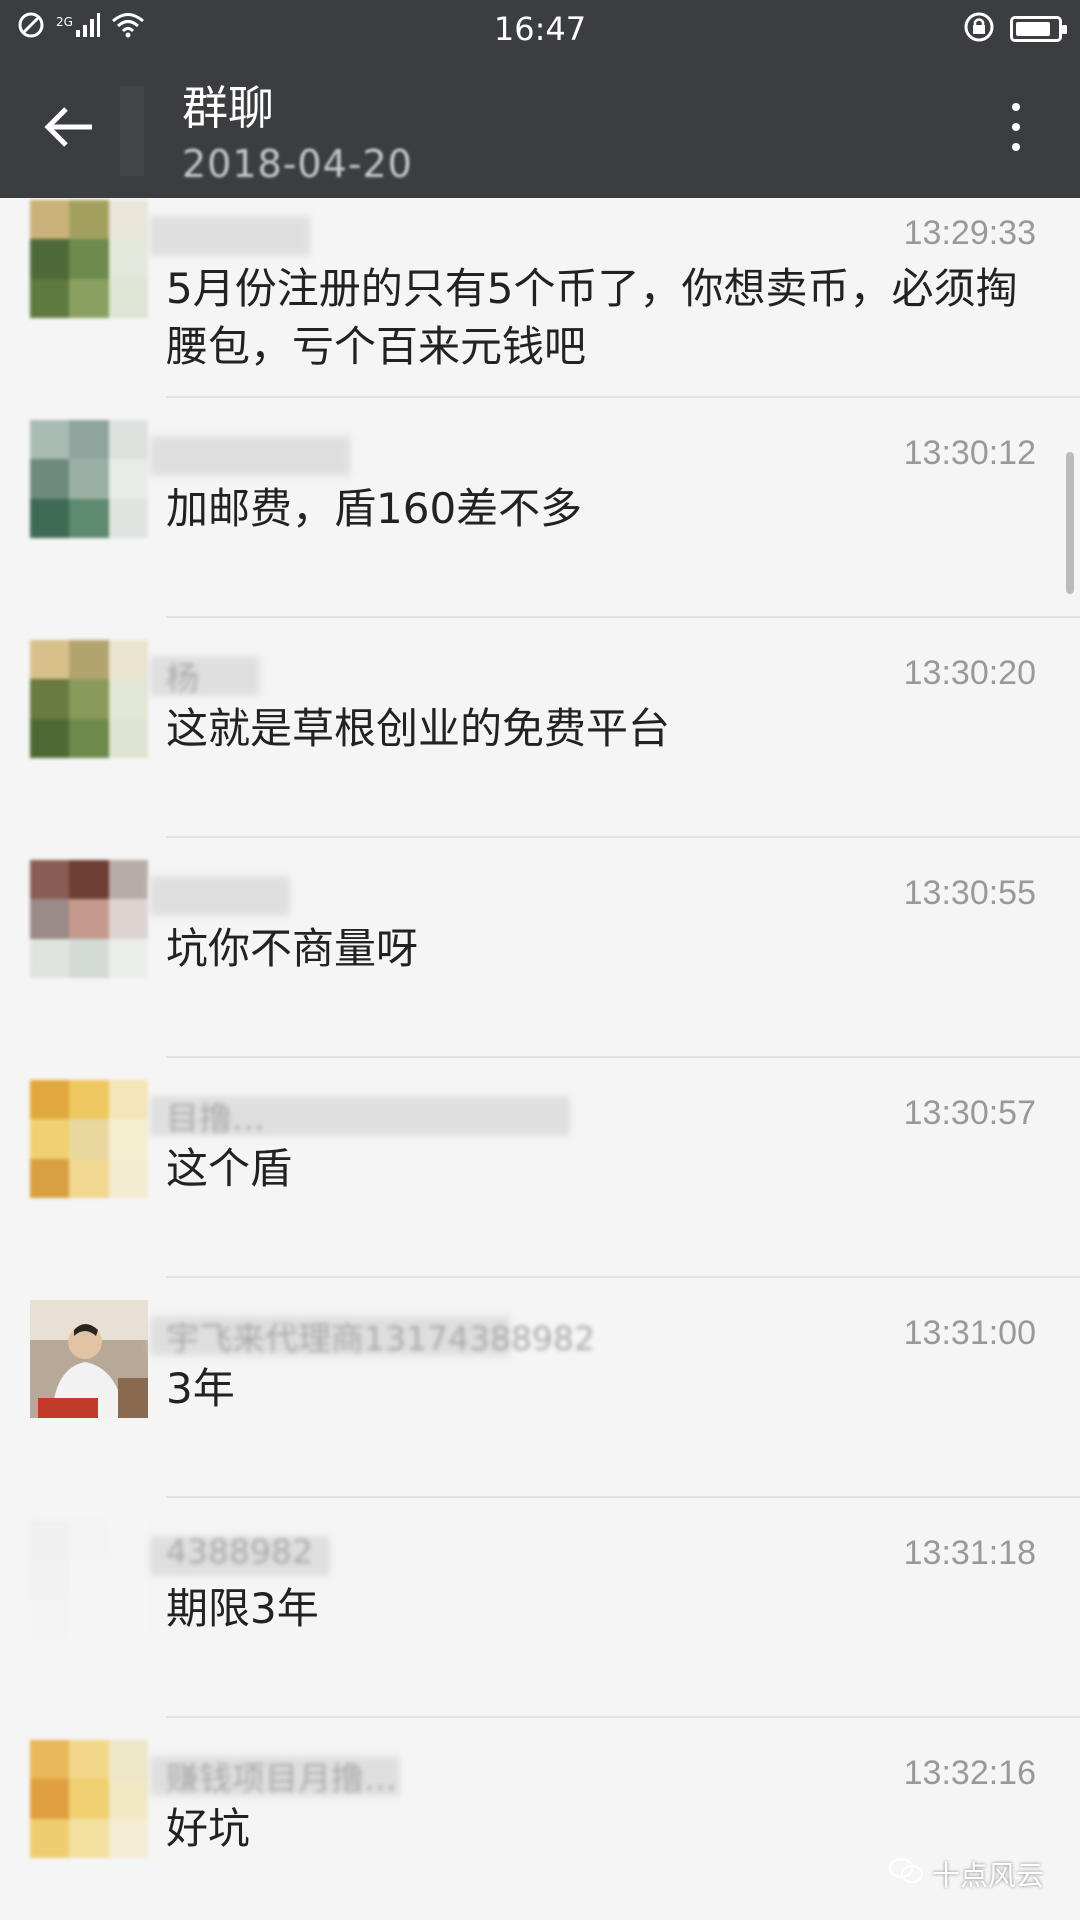 The height and width of the screenshot is (1920, 1080). I want to click on status-bar: 2G 16:47, so click(540, 28).